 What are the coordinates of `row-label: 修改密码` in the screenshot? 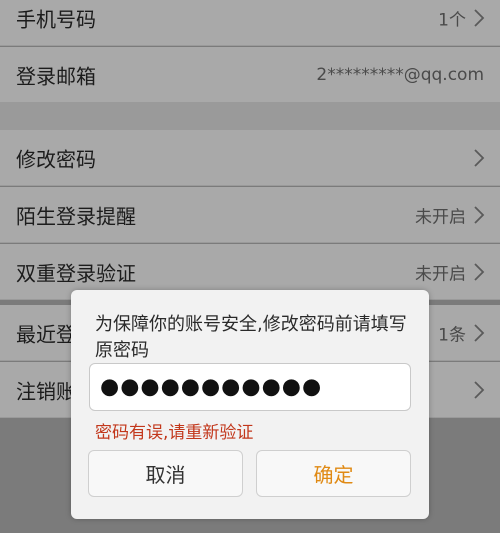 It's located at (56, 159).